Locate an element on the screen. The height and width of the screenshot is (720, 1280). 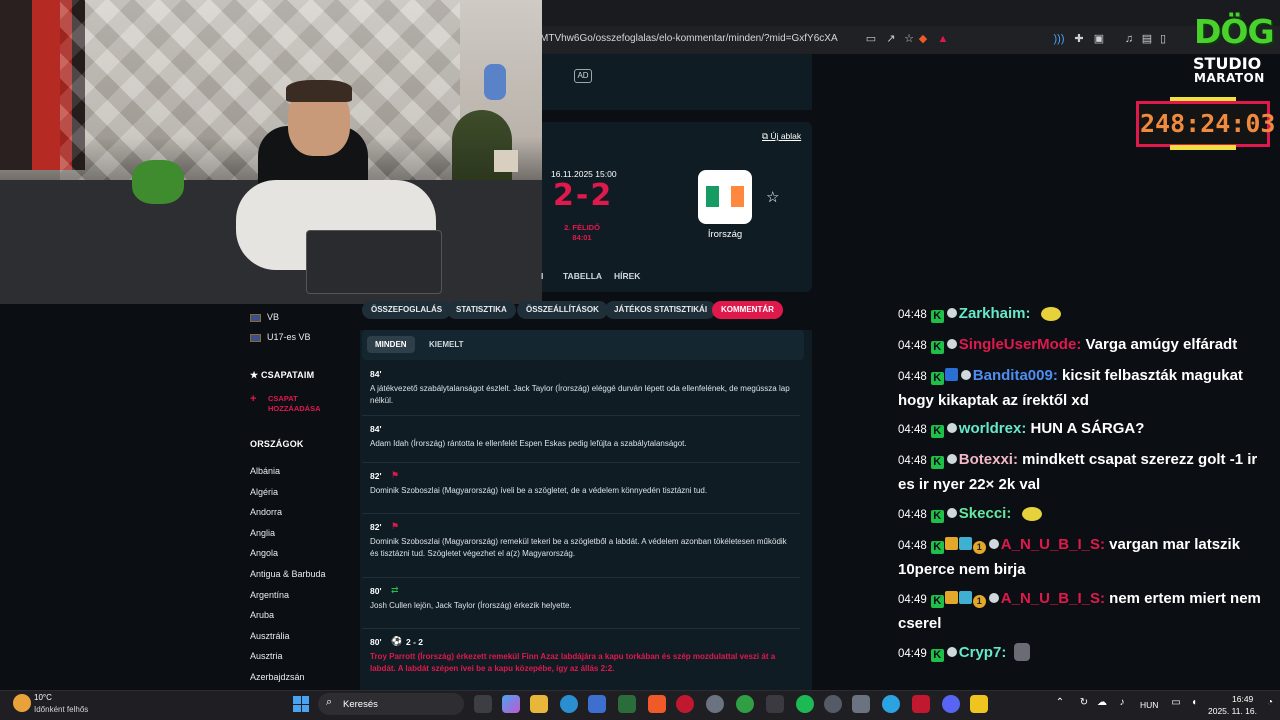
favorite-star-icon: ☆ is located at coordinates (772, 197).